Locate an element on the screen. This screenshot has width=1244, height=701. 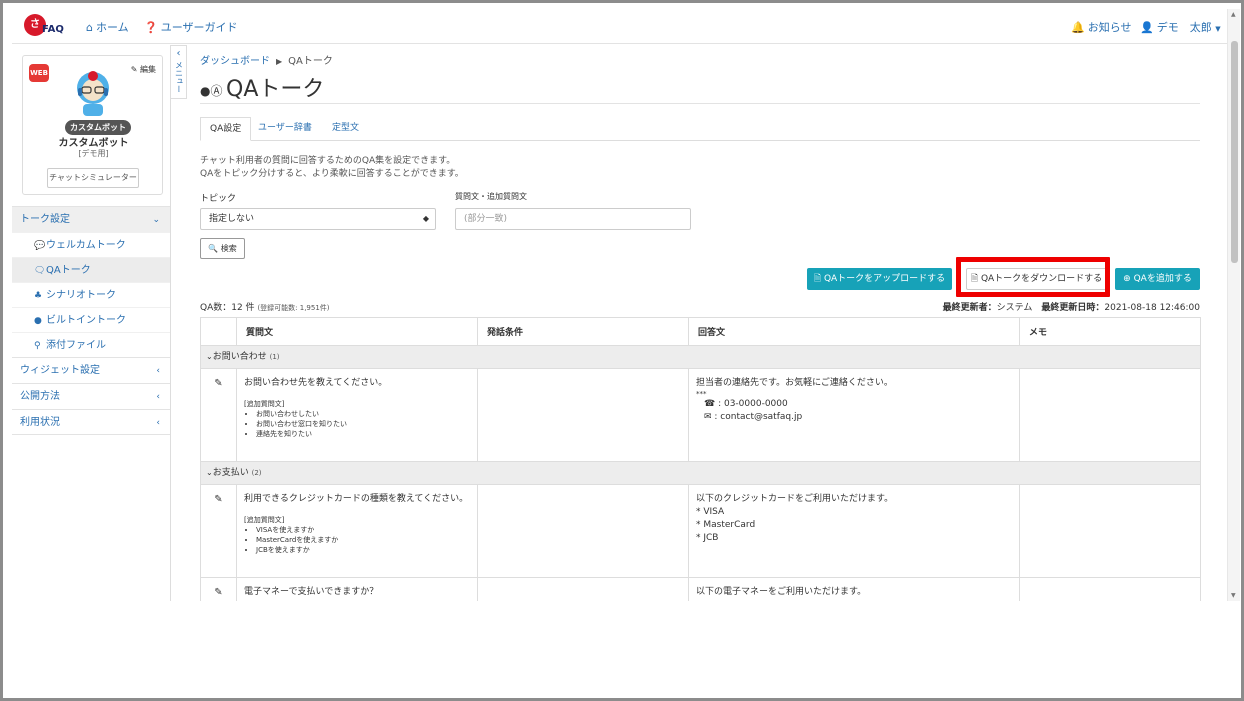
scroll-down-icon: ▼ is located at coordinates (1233, 595).